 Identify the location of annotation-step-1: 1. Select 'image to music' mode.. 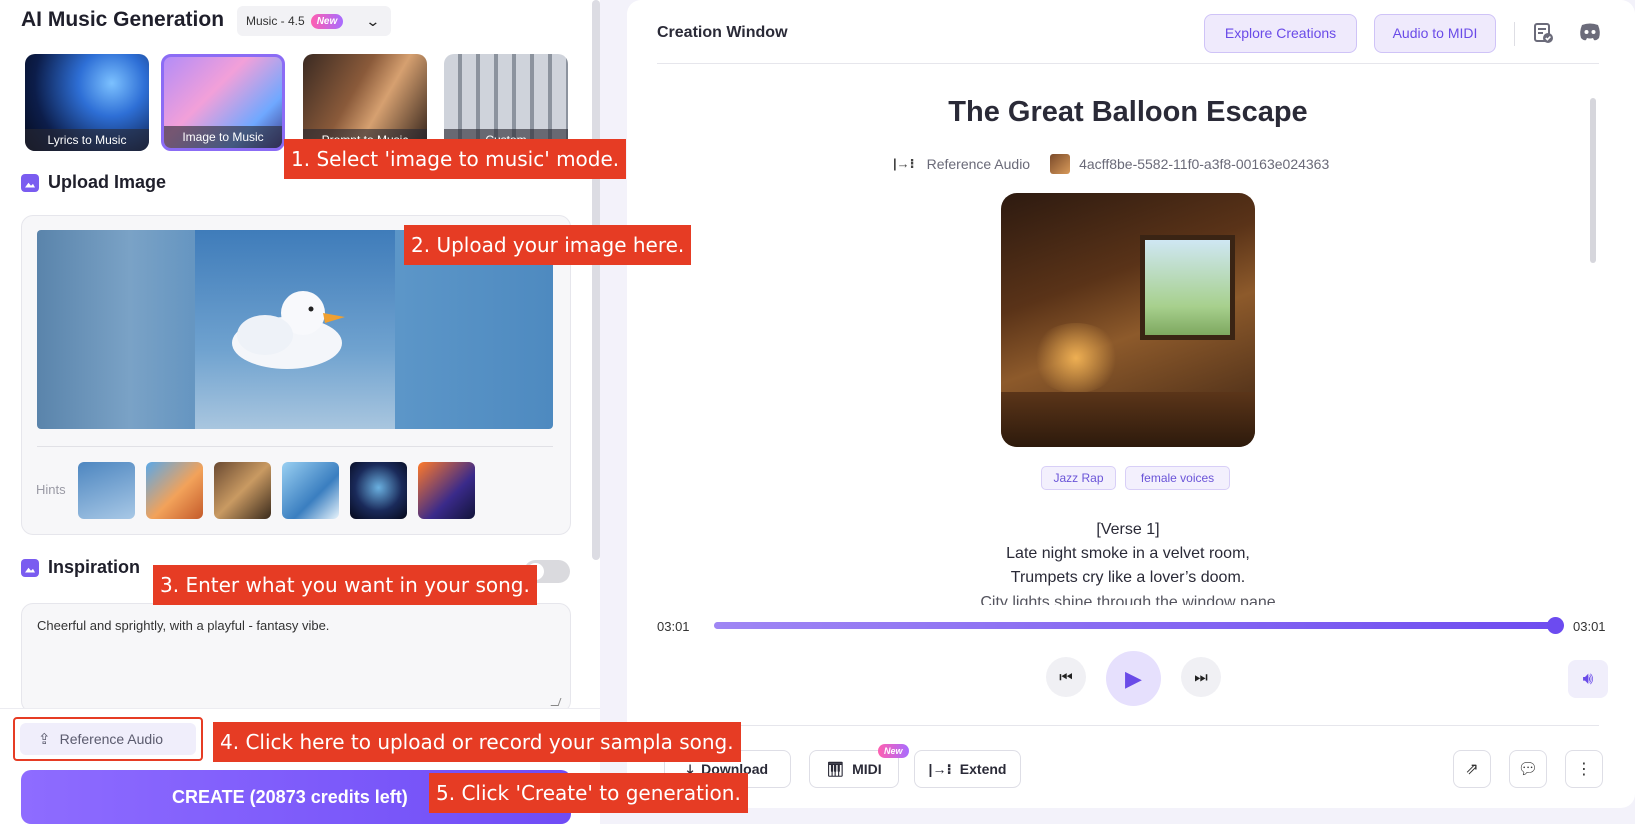
(455, 159).